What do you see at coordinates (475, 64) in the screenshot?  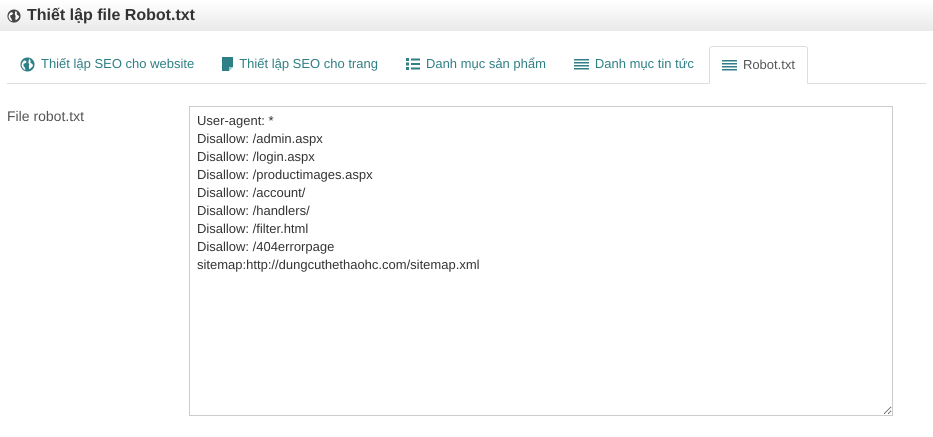 I see `tab: Danh mục sản phẩm` at bounding box center [475, 64].